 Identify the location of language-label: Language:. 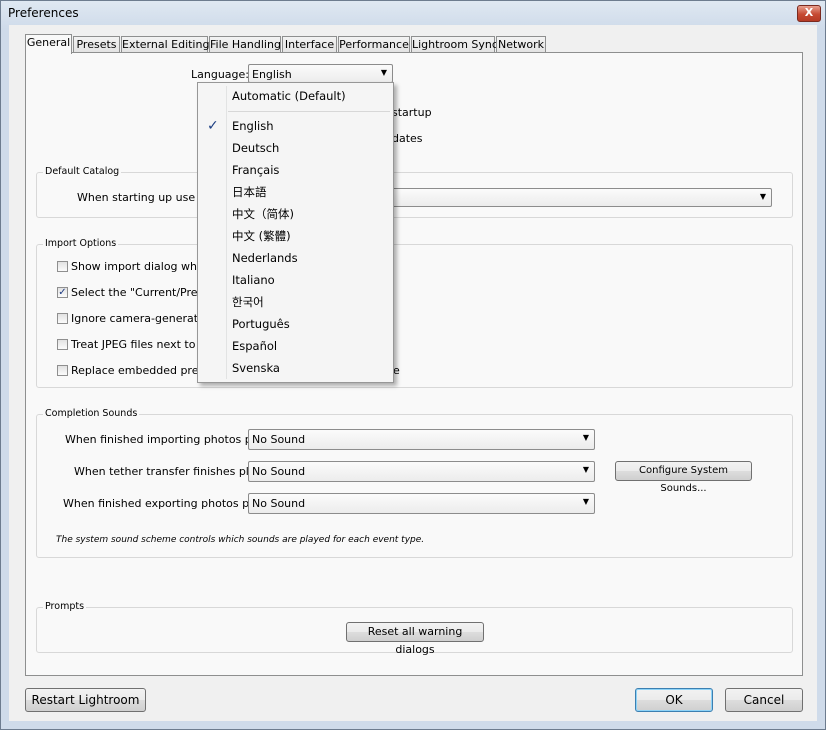
(220, 74).